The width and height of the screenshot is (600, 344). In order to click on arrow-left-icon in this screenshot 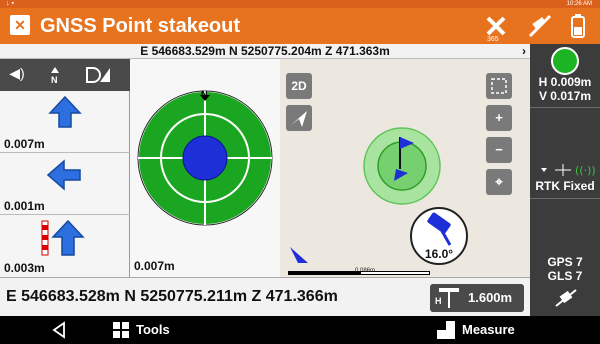, I will do `click(63, 175)`.